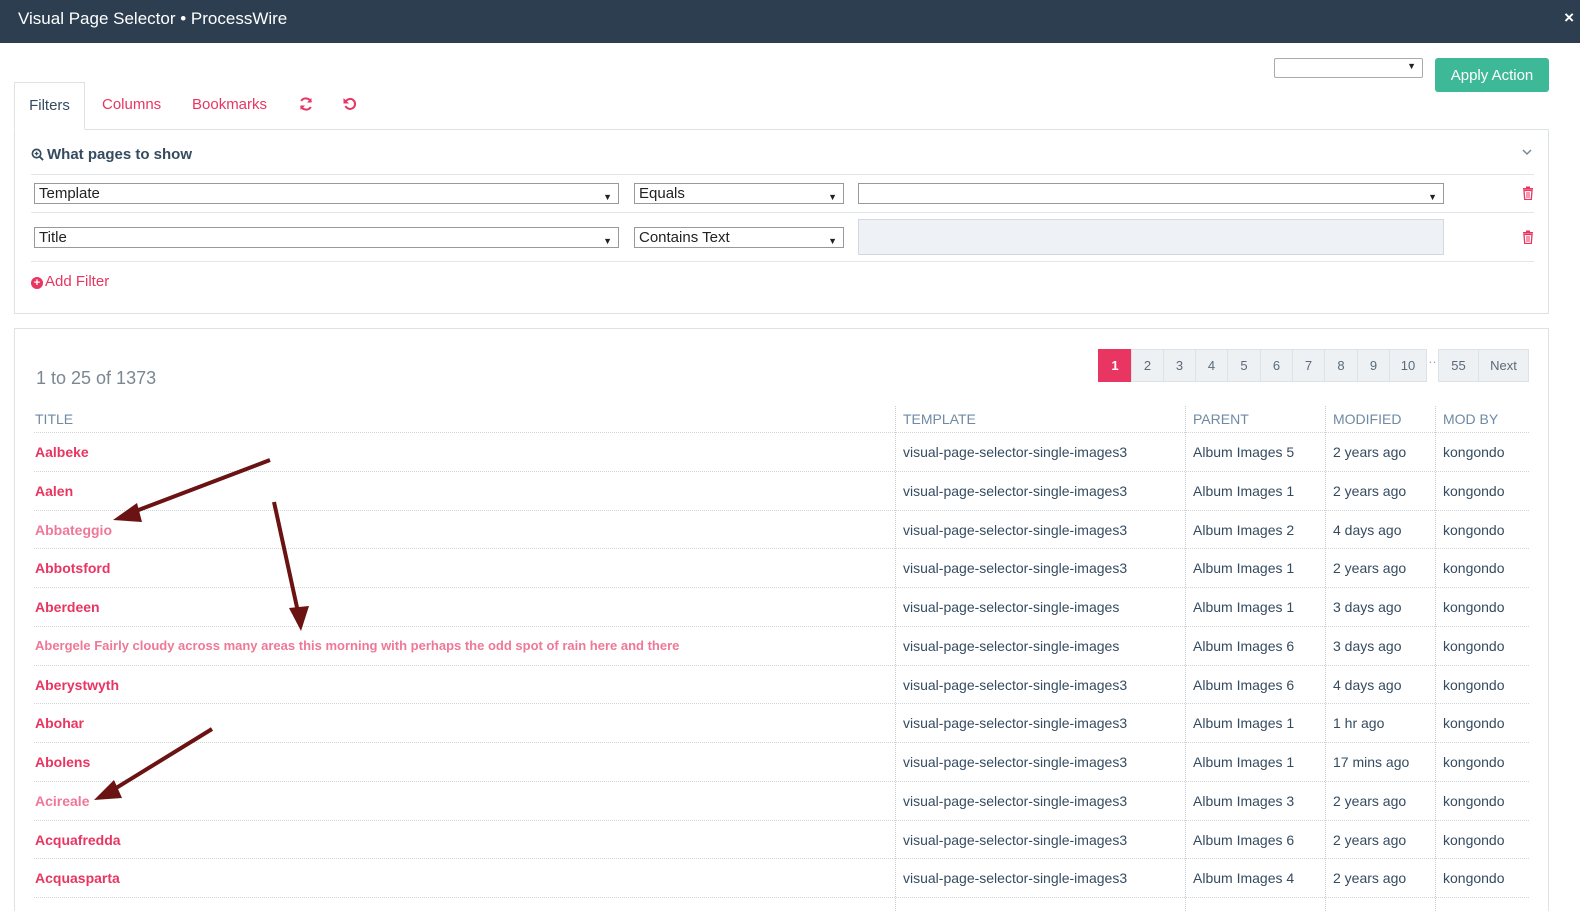  Describe the element at coordinates (49, 106) in the screenshot. I see `tab-filters: Filters` at that location.